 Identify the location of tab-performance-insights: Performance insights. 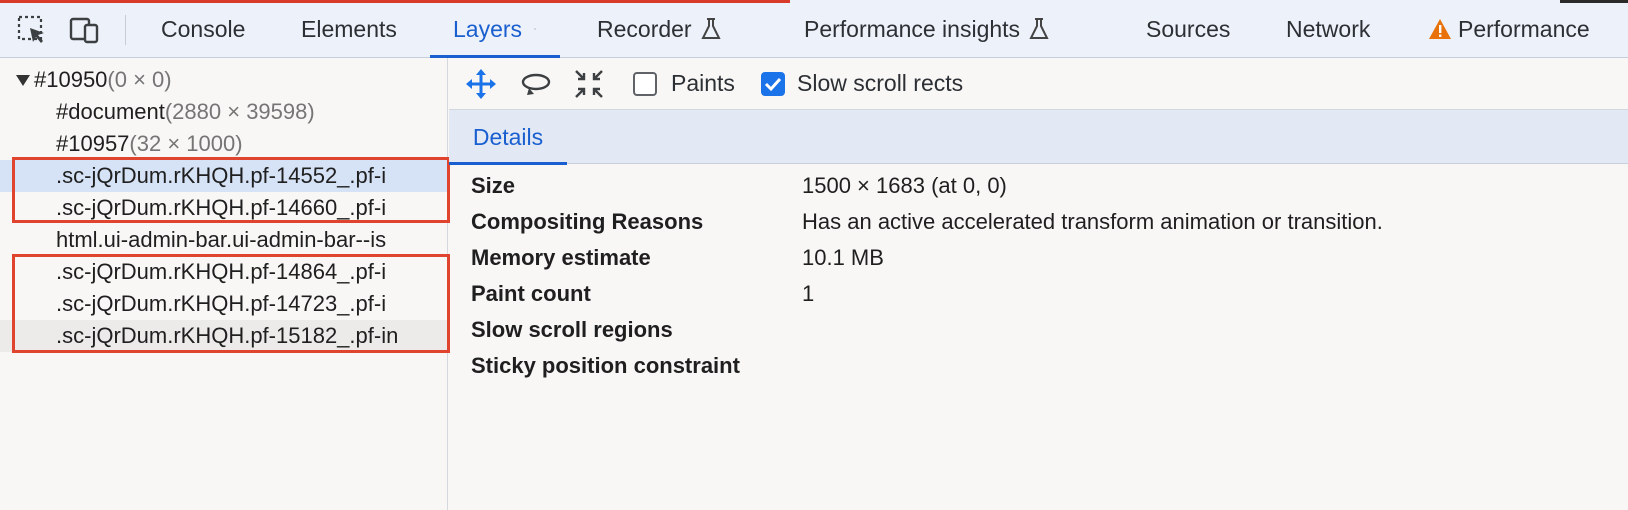
(927, 29).